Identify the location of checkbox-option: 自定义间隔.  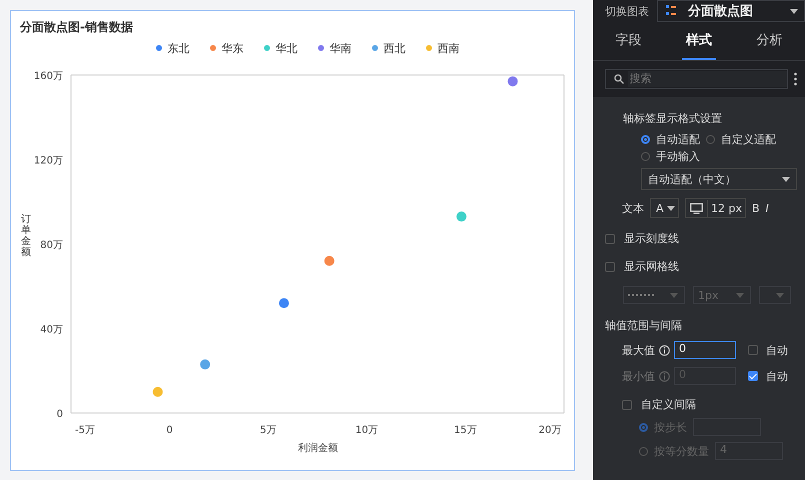
(705, 404).